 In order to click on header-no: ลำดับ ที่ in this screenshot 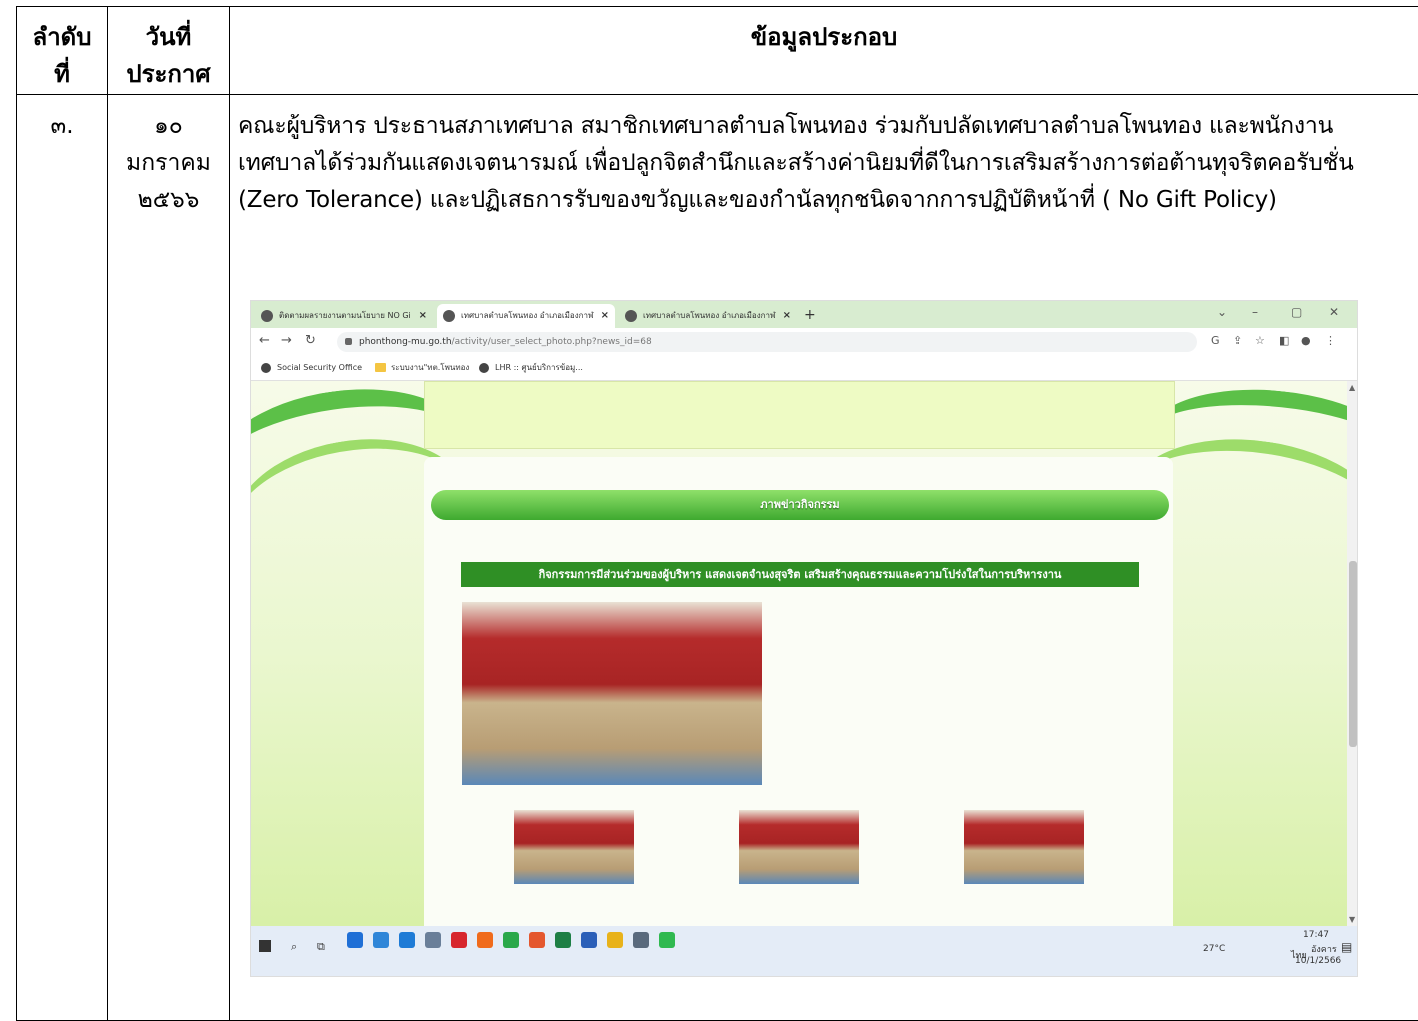, I will do `click(62, 50)`.